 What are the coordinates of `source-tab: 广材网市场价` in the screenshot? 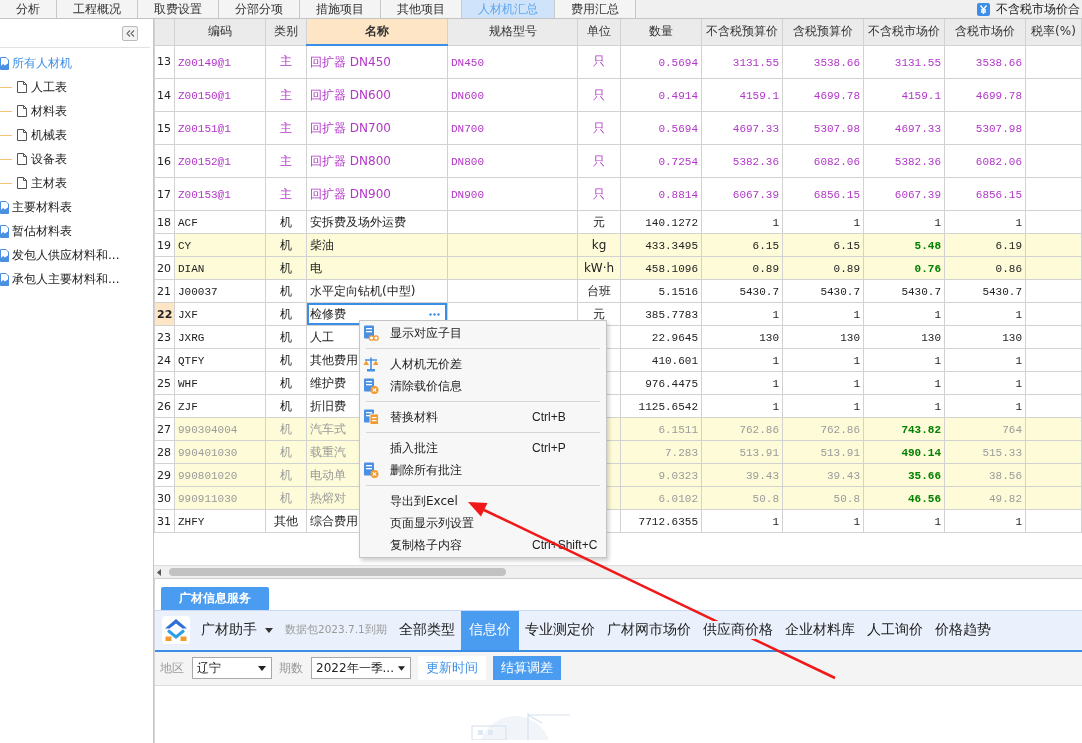 It's located at (648, 630).